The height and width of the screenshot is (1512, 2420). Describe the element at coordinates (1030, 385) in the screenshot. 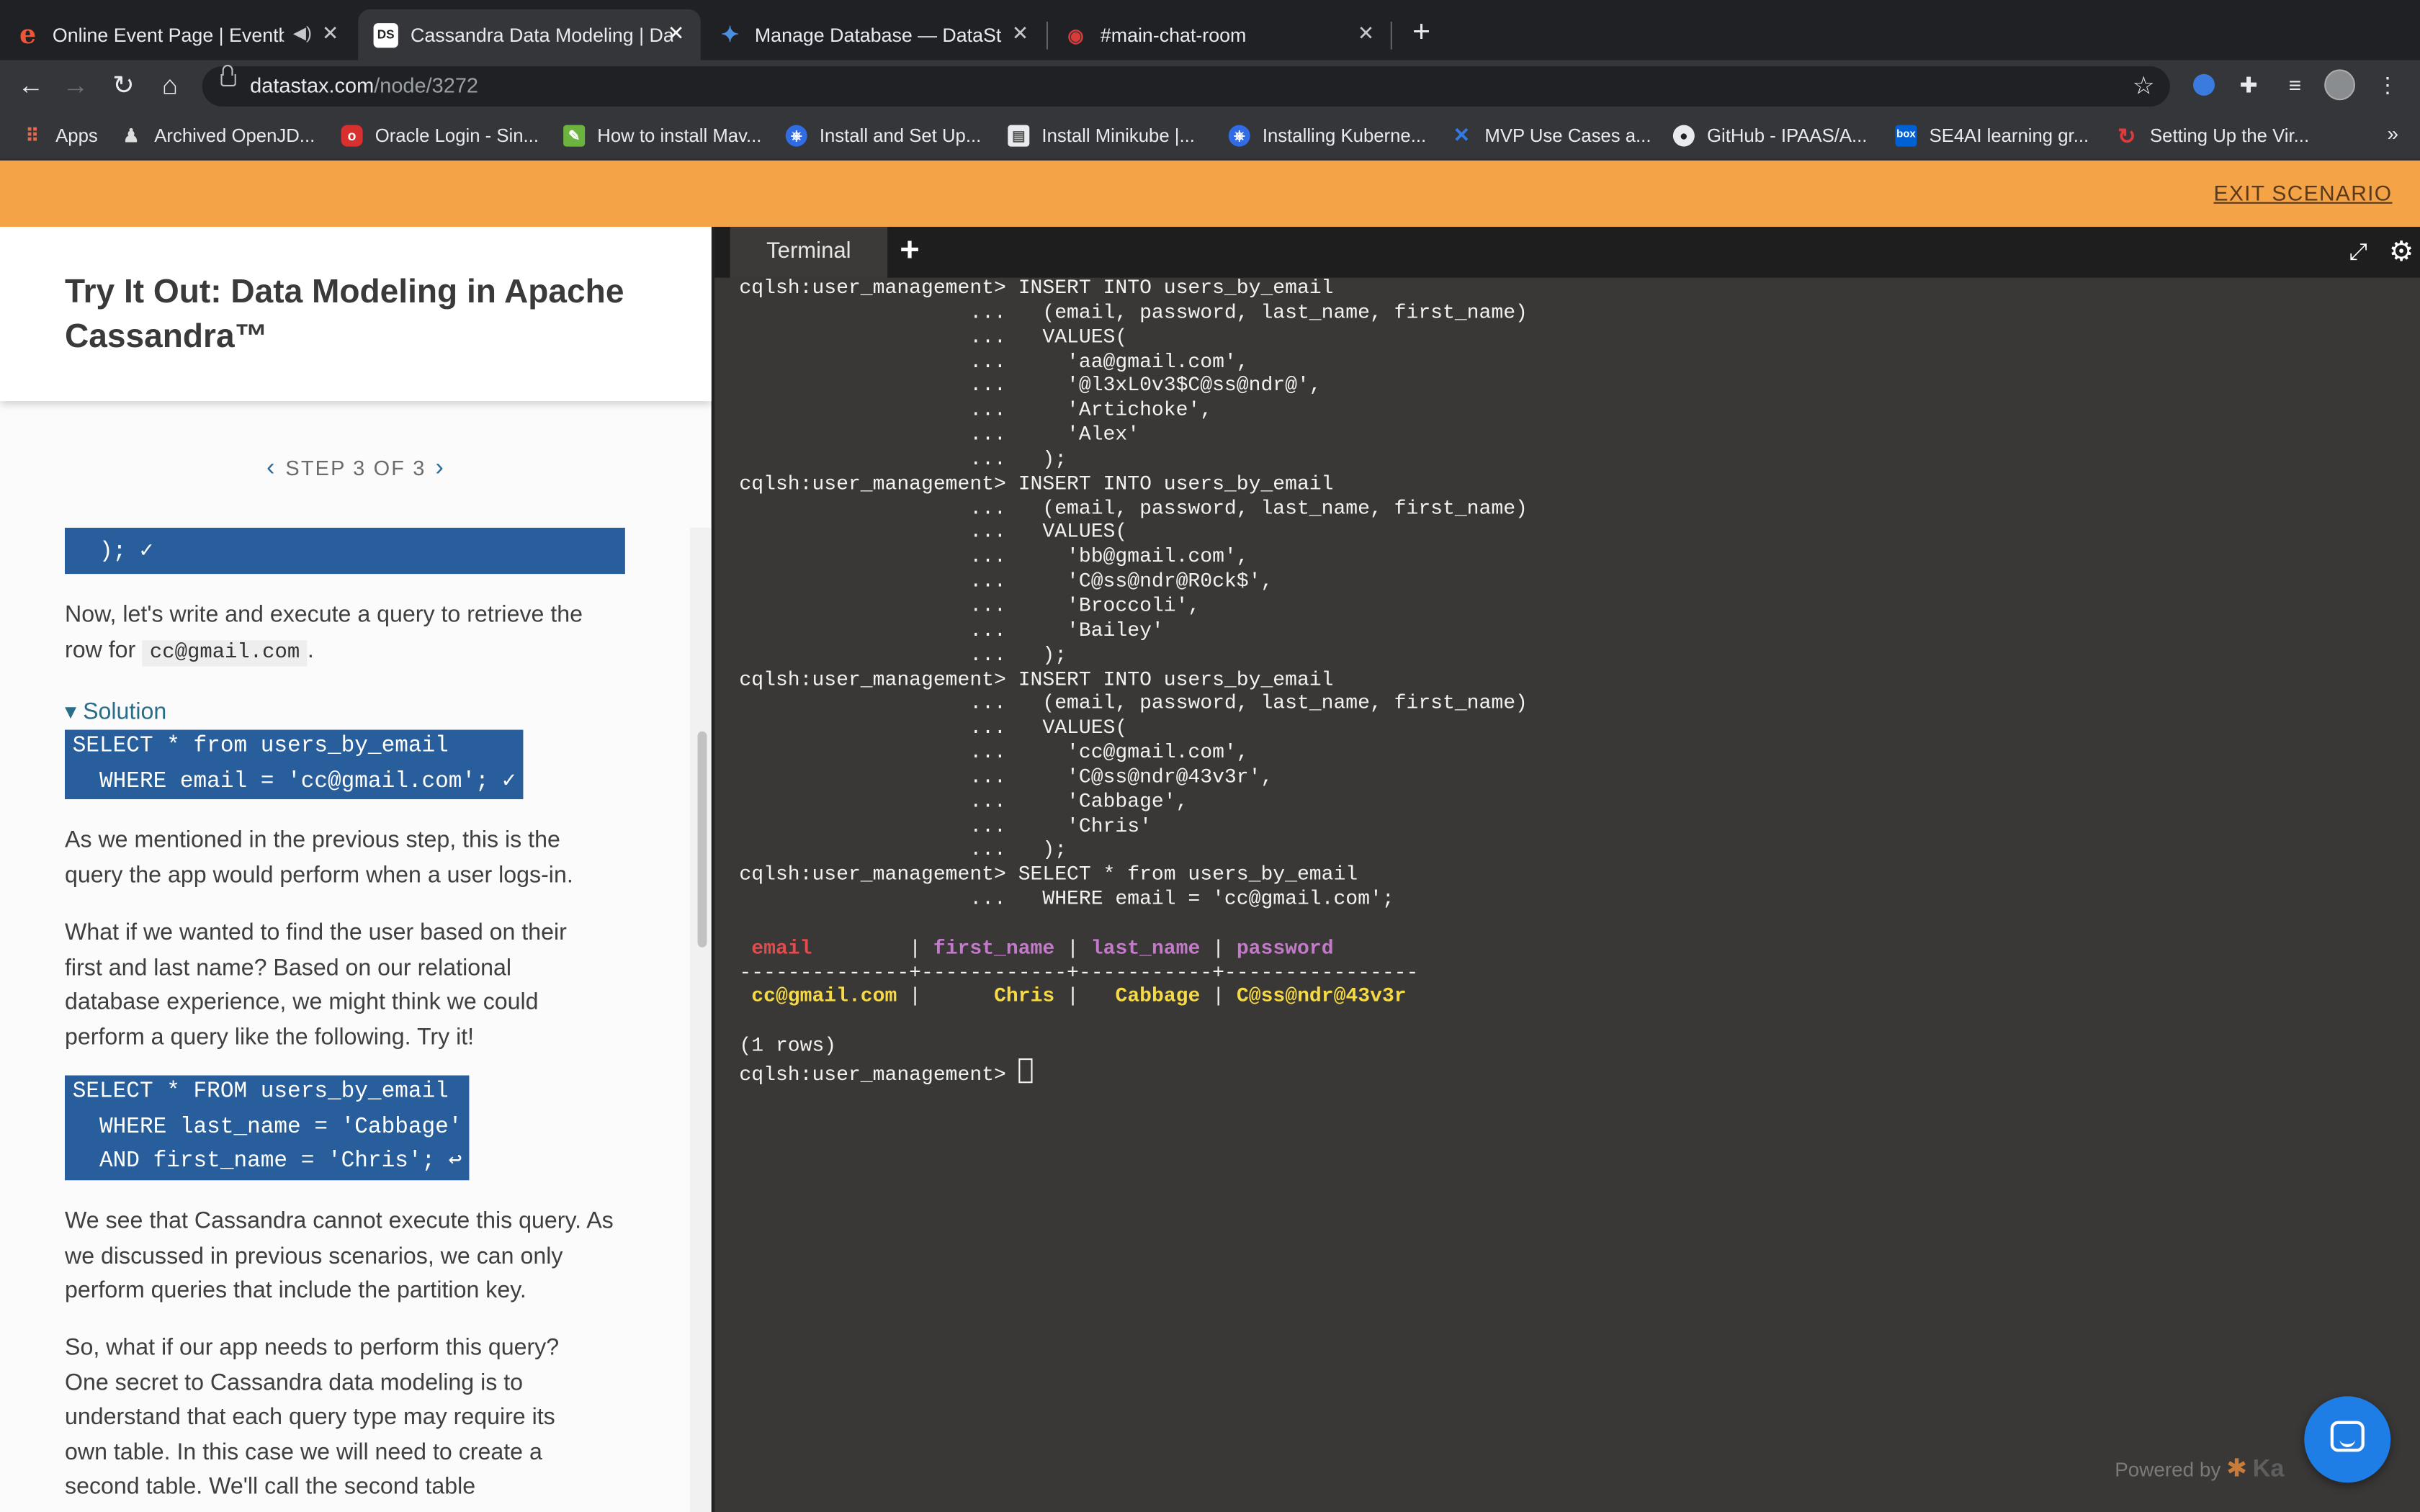

I see `terminal-line: ... '@l3xL0v3$C@ss@ndr@',` at that location.